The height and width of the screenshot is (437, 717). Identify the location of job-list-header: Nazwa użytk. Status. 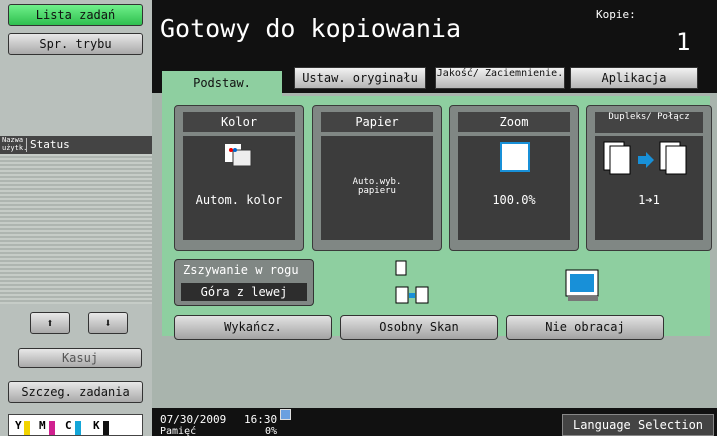
(76, 145).